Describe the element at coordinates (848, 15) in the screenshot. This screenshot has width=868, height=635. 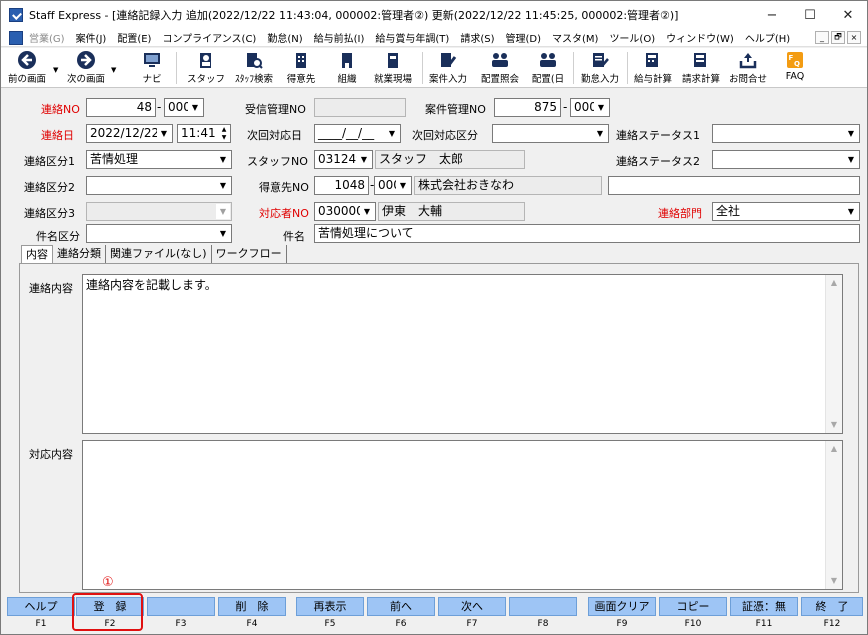
I see `close-button: ✕` at that location.